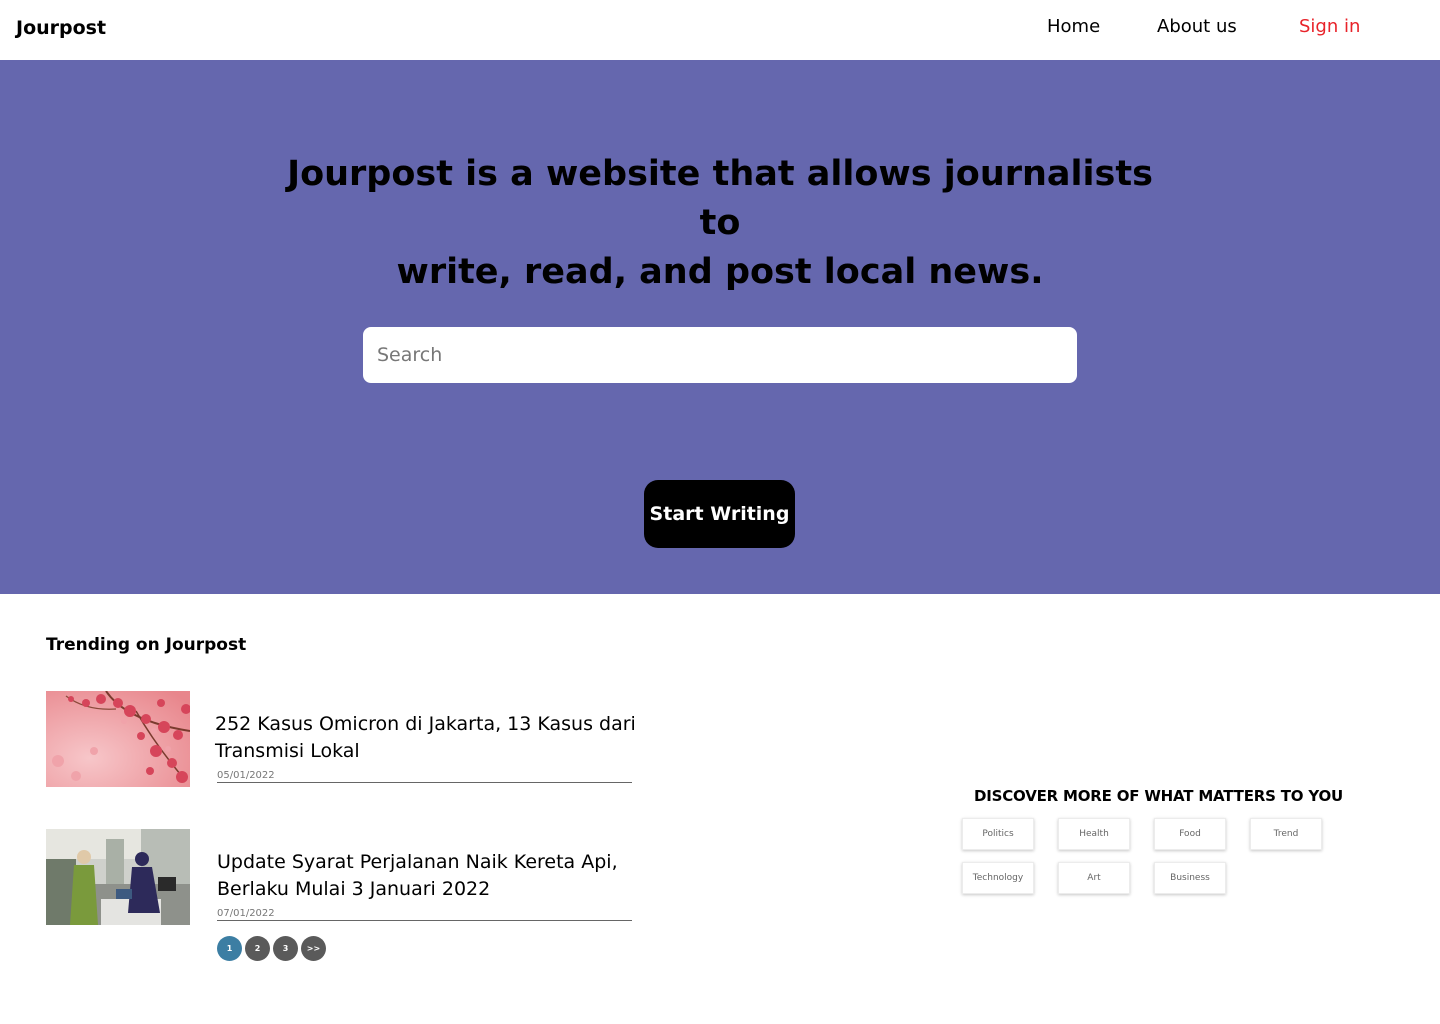  Describe the element at coordinates (1190, 878) in the screenshot. I see `tag-business: Business` at that location.